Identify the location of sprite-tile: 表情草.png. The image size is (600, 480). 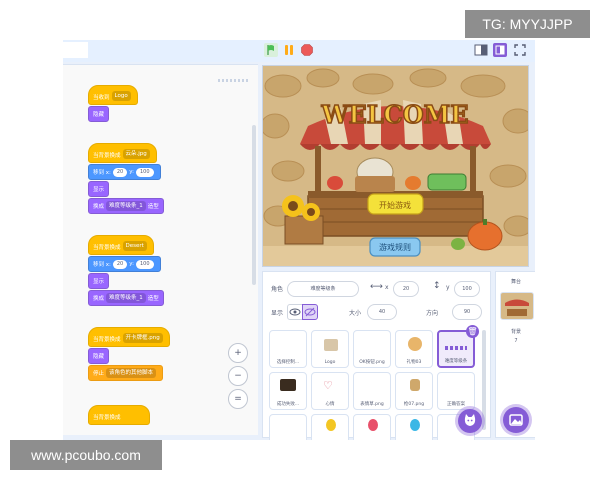
(372, 391).